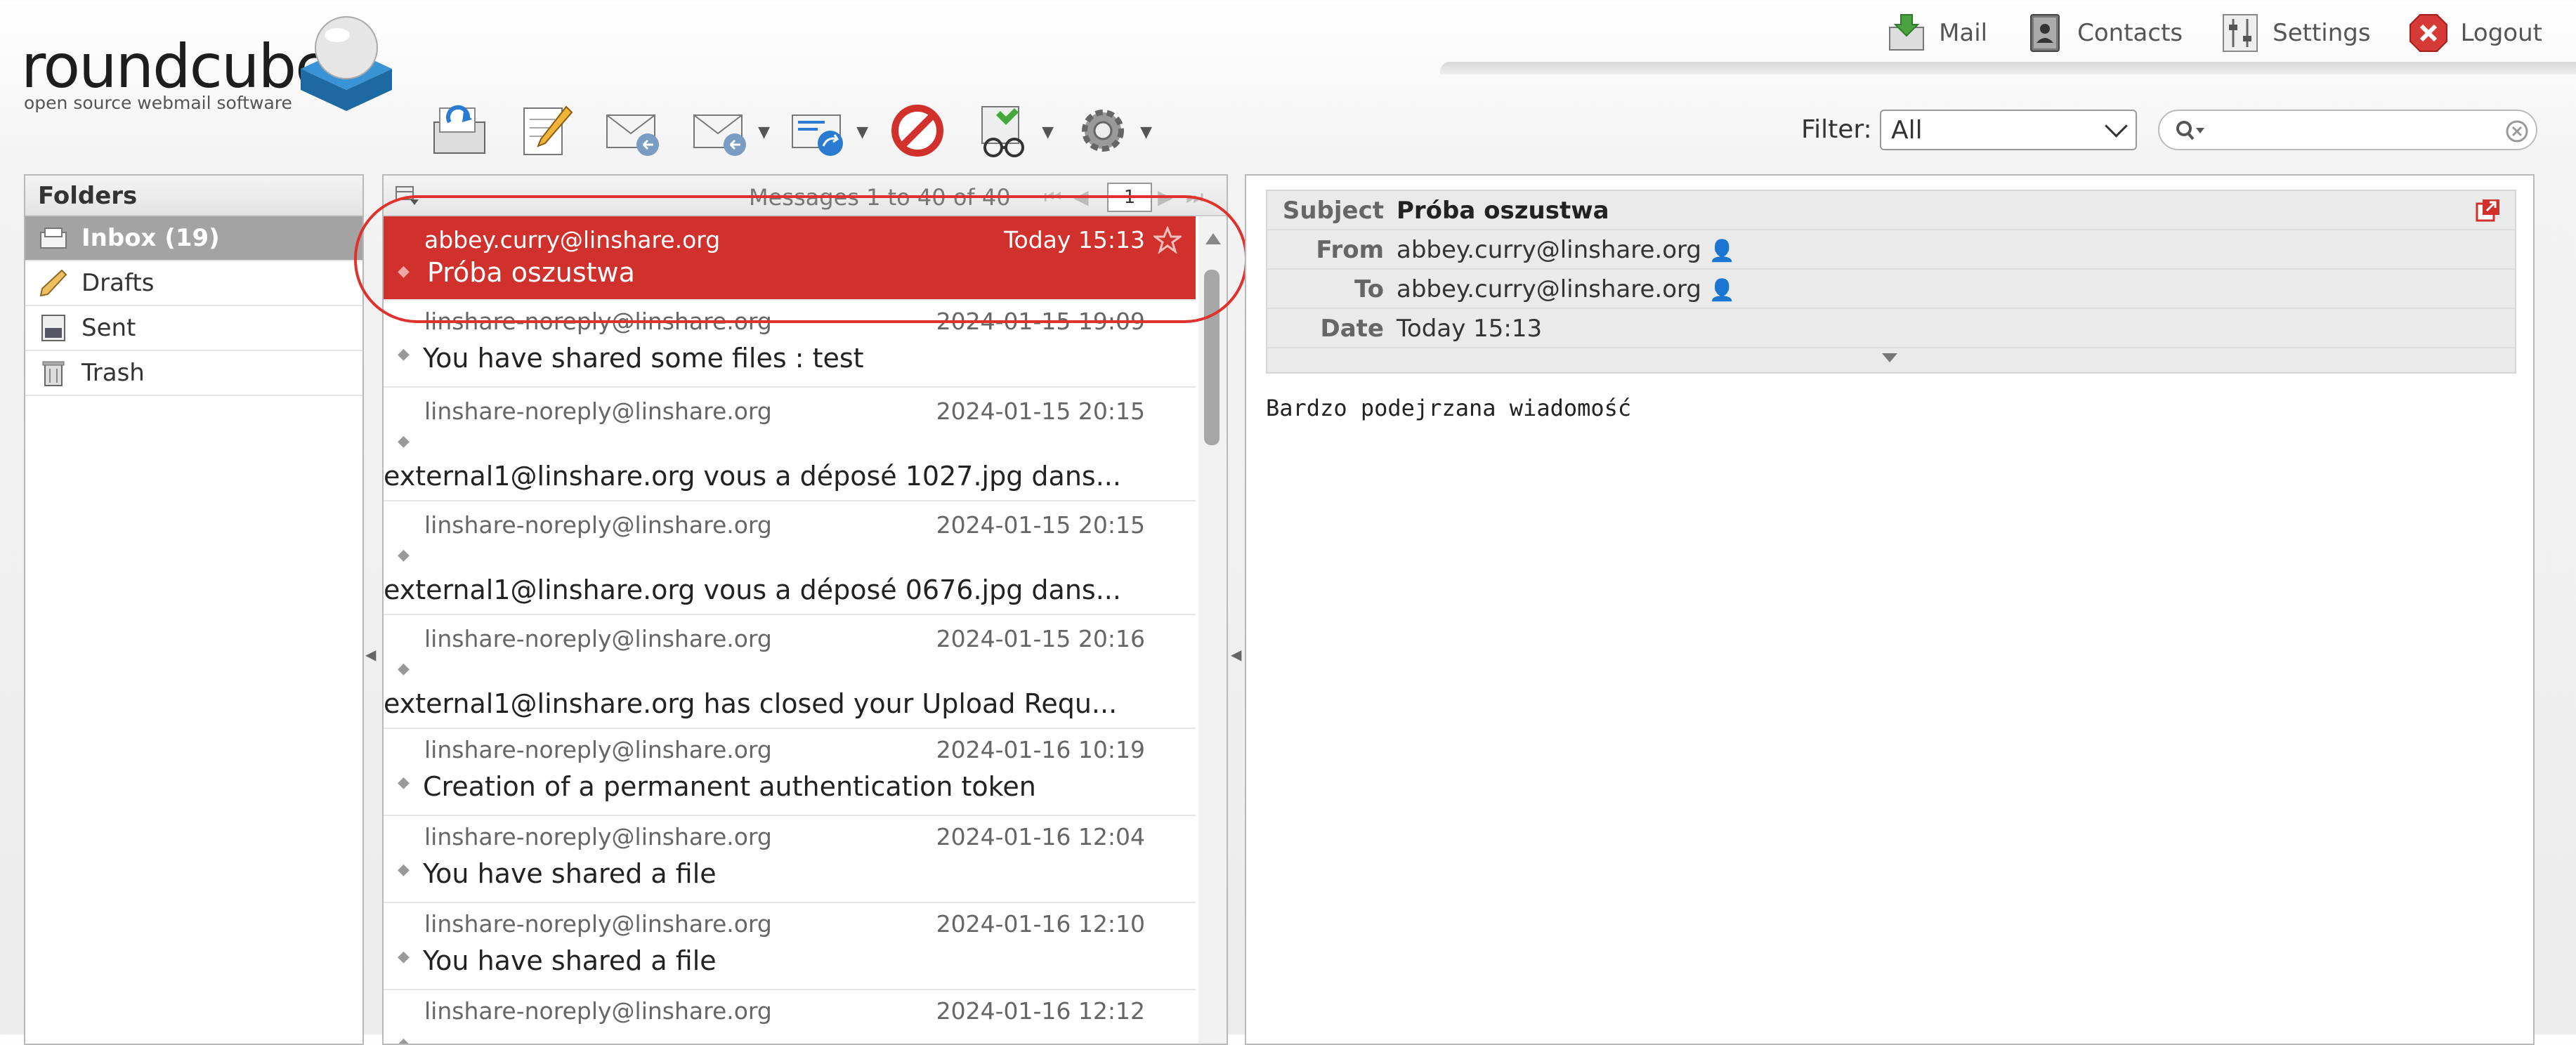 This screenshot has width=2576, height=1045. I want to click on nav-settings: Settings, so click(2295, 33).